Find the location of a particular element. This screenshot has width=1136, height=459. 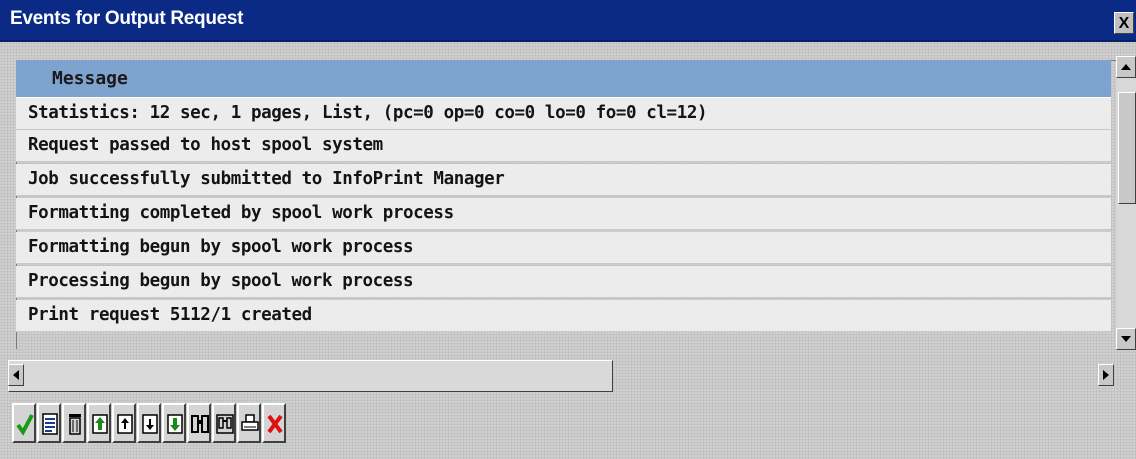

checkmark-icon is located at coordinates (25, 425).